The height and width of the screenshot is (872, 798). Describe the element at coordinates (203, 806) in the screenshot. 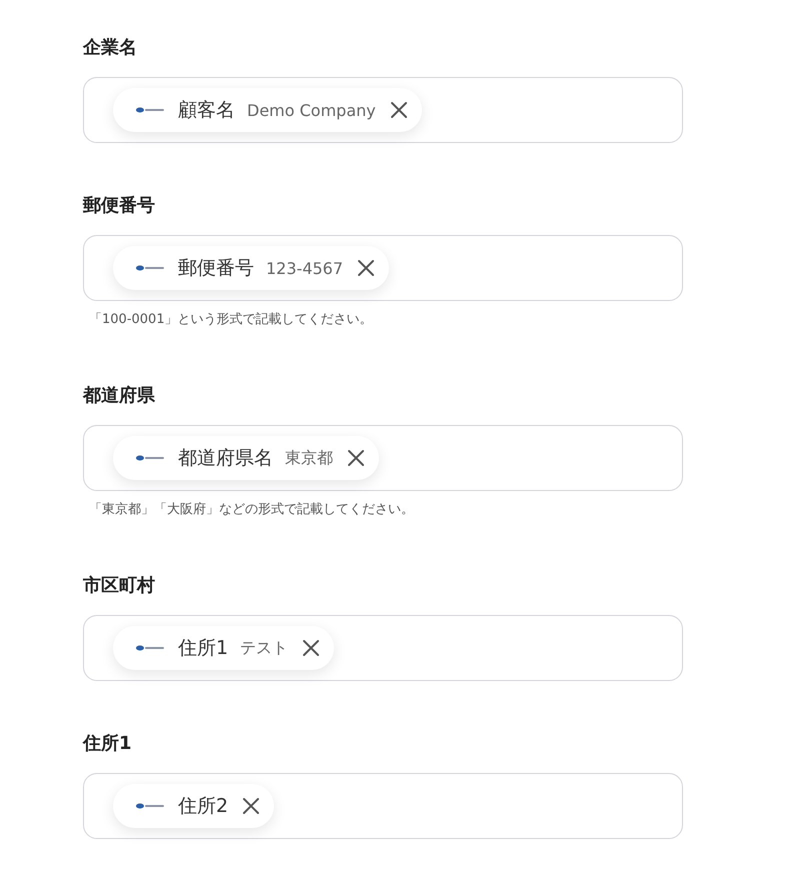

I see `chip-name: 住所2` at that location.